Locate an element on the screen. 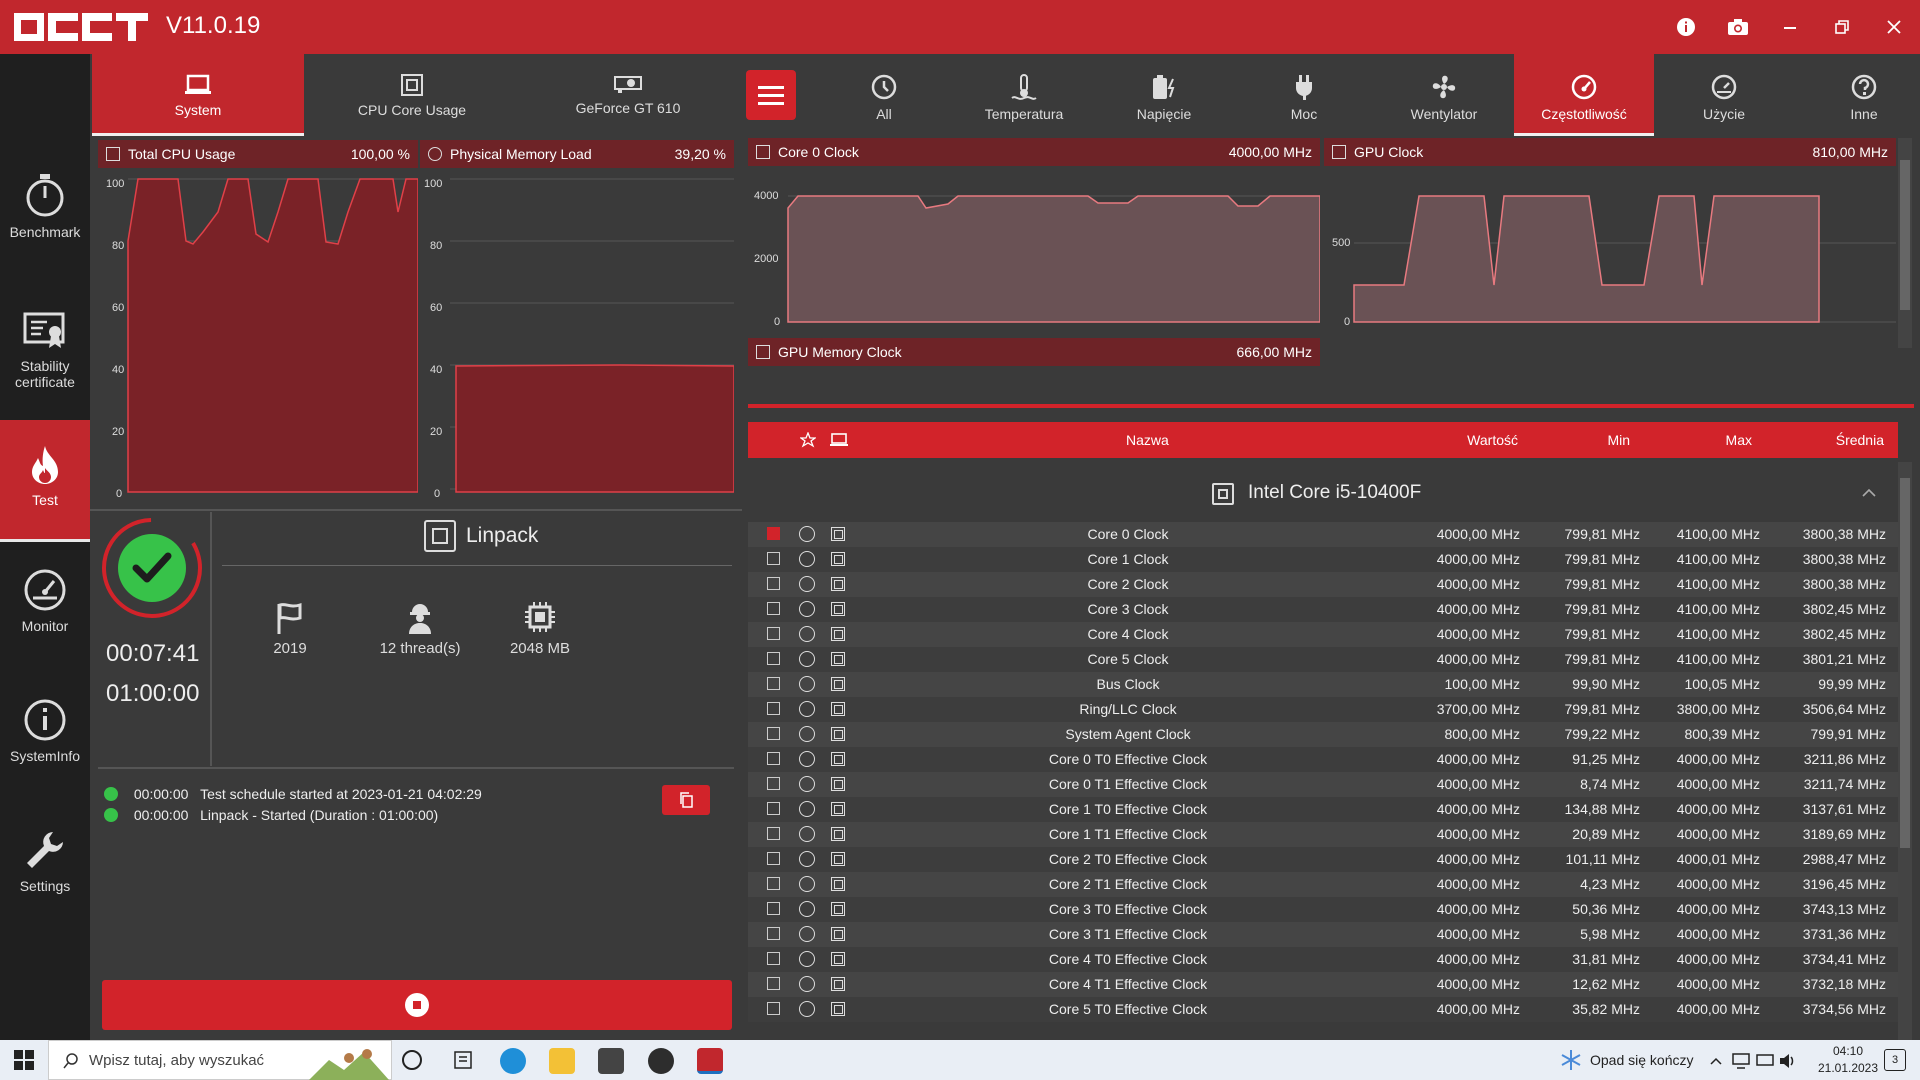  column-header-name: Nazwa is located at coordinates (1147, 440).